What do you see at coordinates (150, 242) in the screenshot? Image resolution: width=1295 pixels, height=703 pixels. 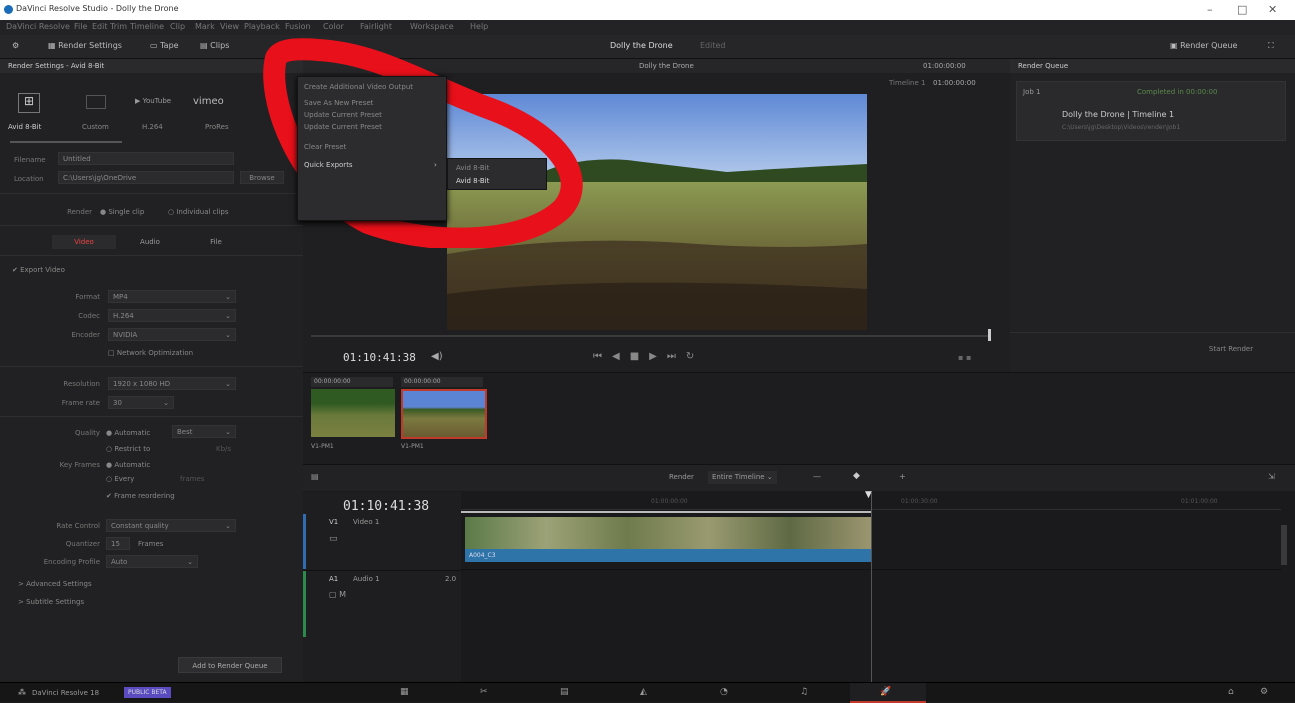 I see `tab-audio: Audio` at bounding box center [150, 242].